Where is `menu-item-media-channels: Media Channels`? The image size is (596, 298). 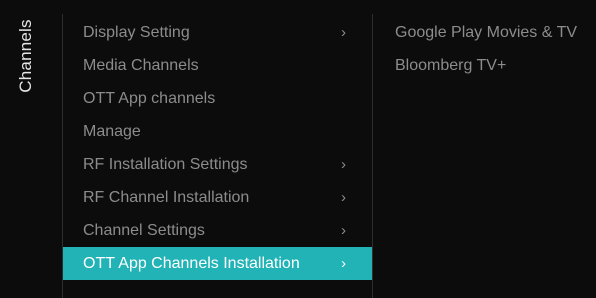 menu-item-media-channels: Media Channels is located at coordinates (217, 65).